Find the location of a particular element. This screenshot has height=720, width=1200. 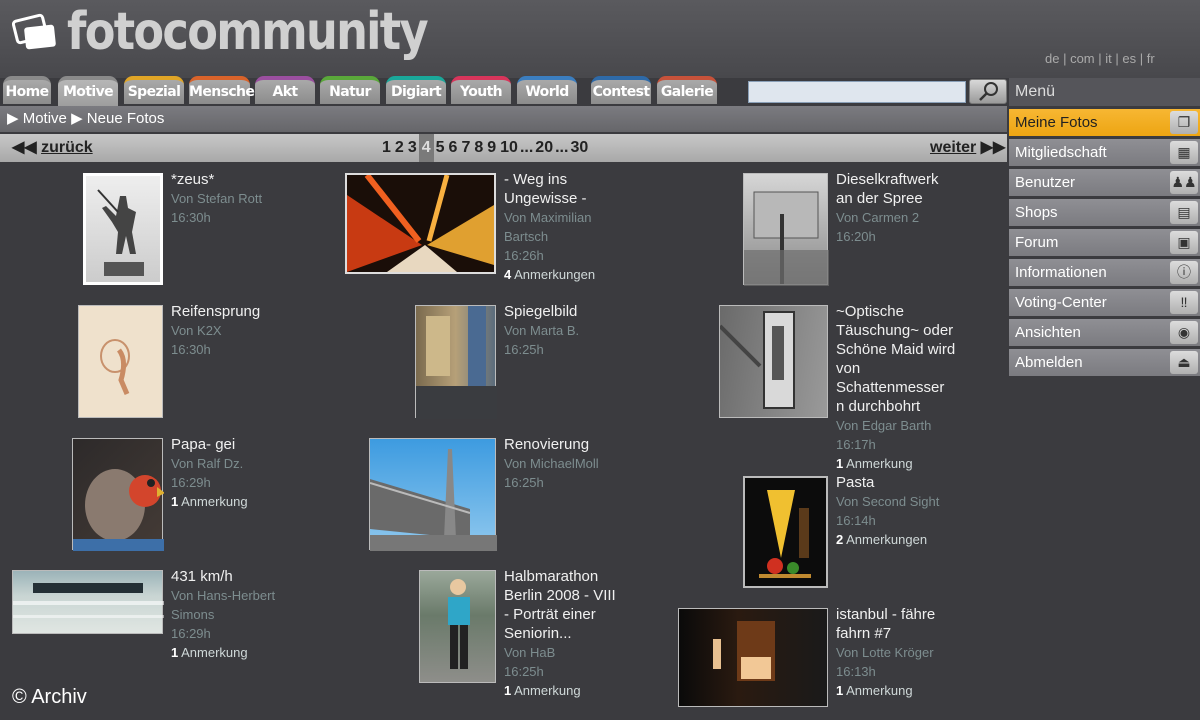

photo-title: Spiegelbild is located at coordinates (559, 311).